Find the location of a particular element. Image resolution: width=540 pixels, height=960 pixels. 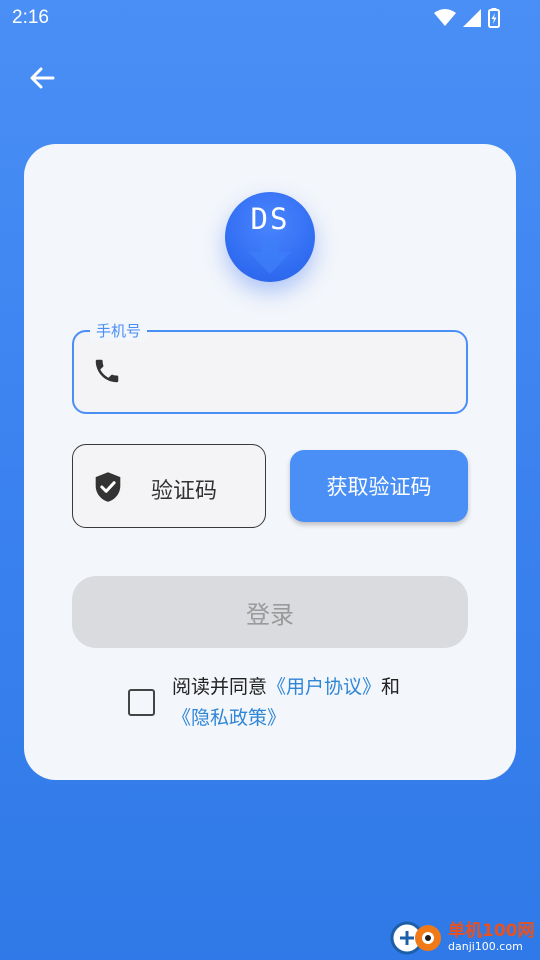

agreement-prefix: 阅读并同意 is located at coordinates (220, 687).